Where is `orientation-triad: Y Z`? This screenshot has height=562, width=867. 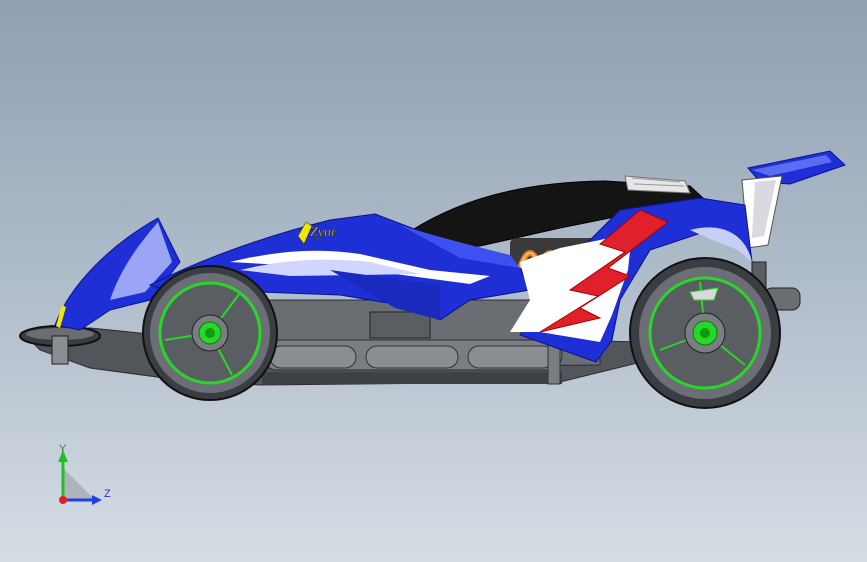
orientation-triad: Y Z is located at coordinates (84, 474).